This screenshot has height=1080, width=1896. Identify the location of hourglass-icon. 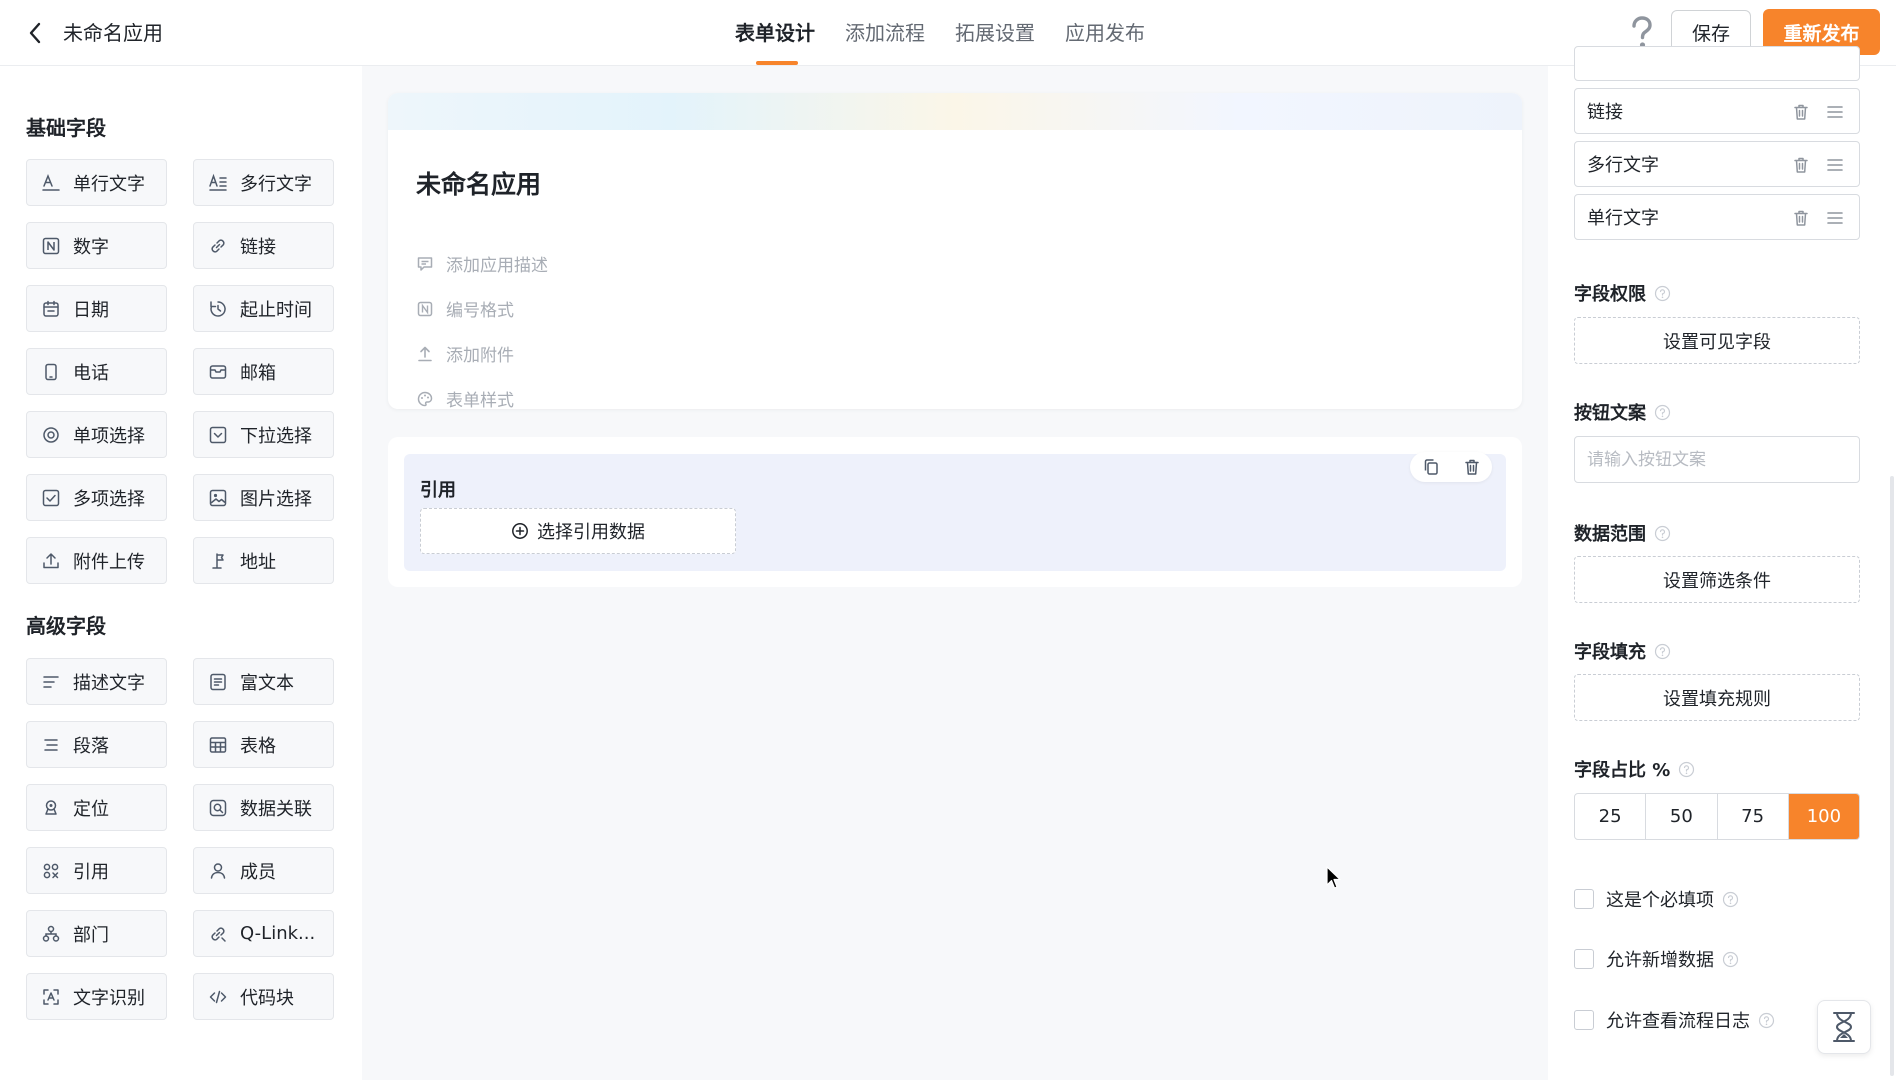
(1844, 1027).